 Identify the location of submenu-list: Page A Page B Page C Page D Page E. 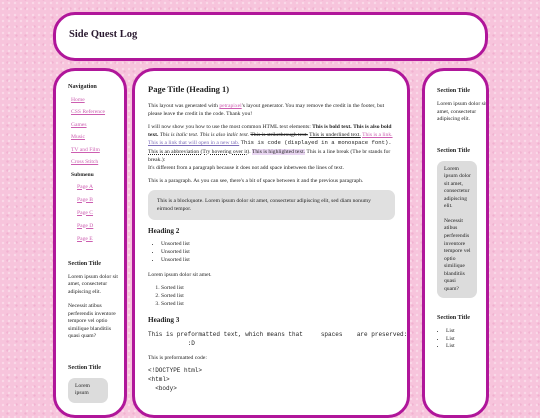
(96, 213).